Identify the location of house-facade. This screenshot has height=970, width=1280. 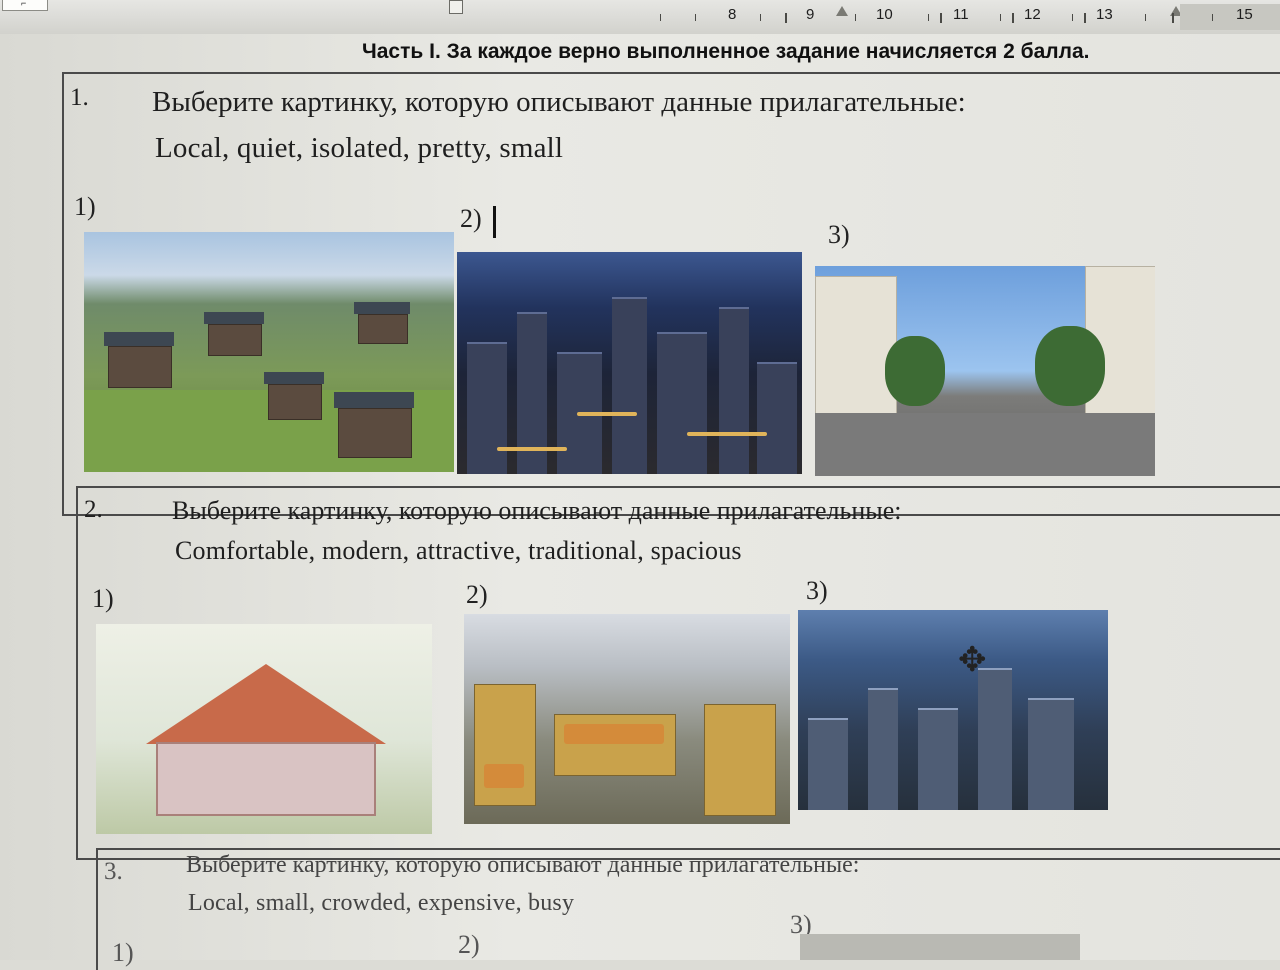
(266, 779).